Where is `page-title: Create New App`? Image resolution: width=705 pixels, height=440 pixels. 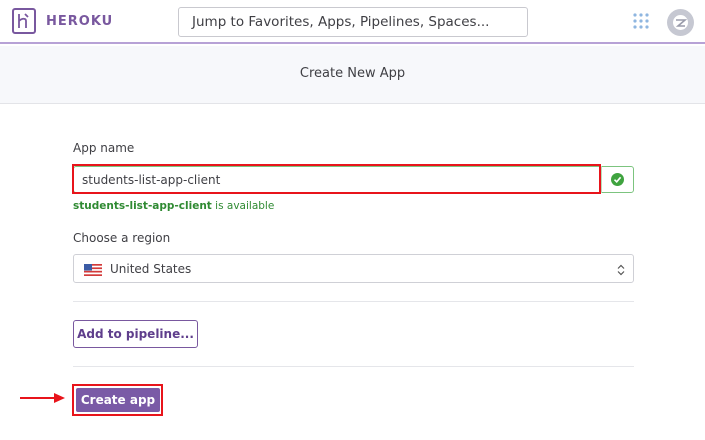
page-title: Create New App is located at coordinates (352, 73).